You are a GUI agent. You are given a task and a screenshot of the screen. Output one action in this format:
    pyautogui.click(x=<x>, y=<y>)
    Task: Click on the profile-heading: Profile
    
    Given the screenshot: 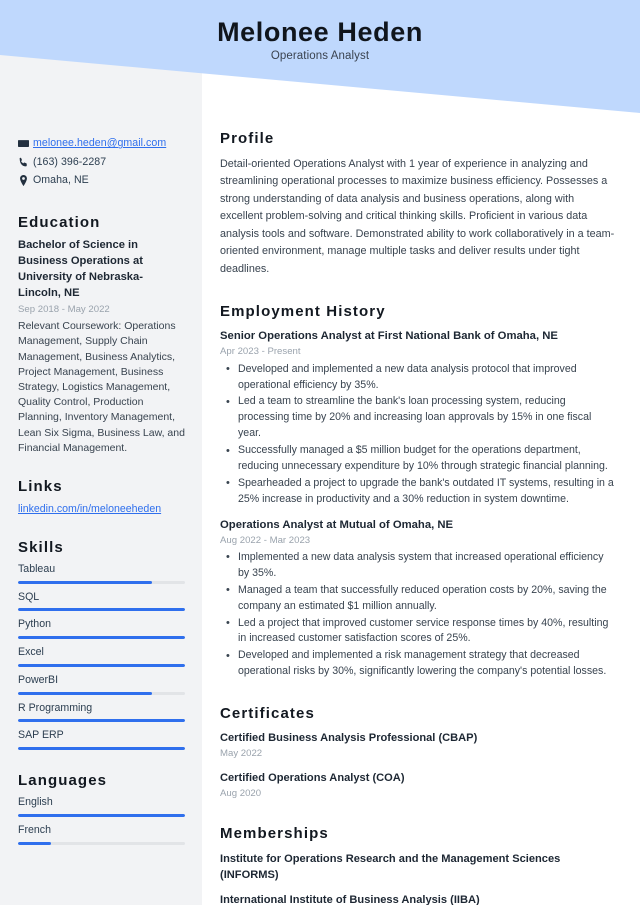 What is the action you would take?
    pyautogui.click(x=247, y=138)
    